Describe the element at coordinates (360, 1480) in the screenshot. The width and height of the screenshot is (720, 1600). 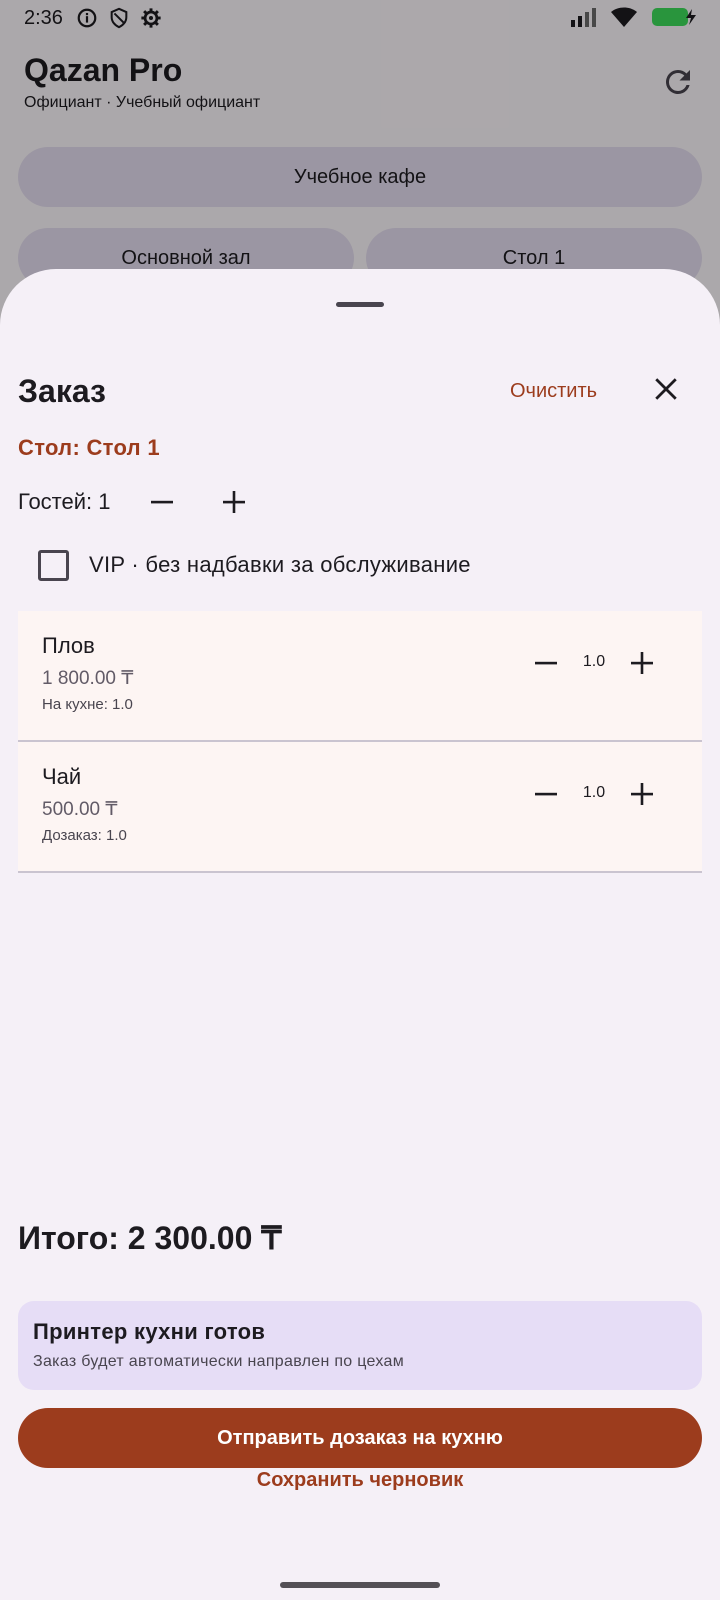
I see `save-draft-button: Сохранить черновик` at that location.